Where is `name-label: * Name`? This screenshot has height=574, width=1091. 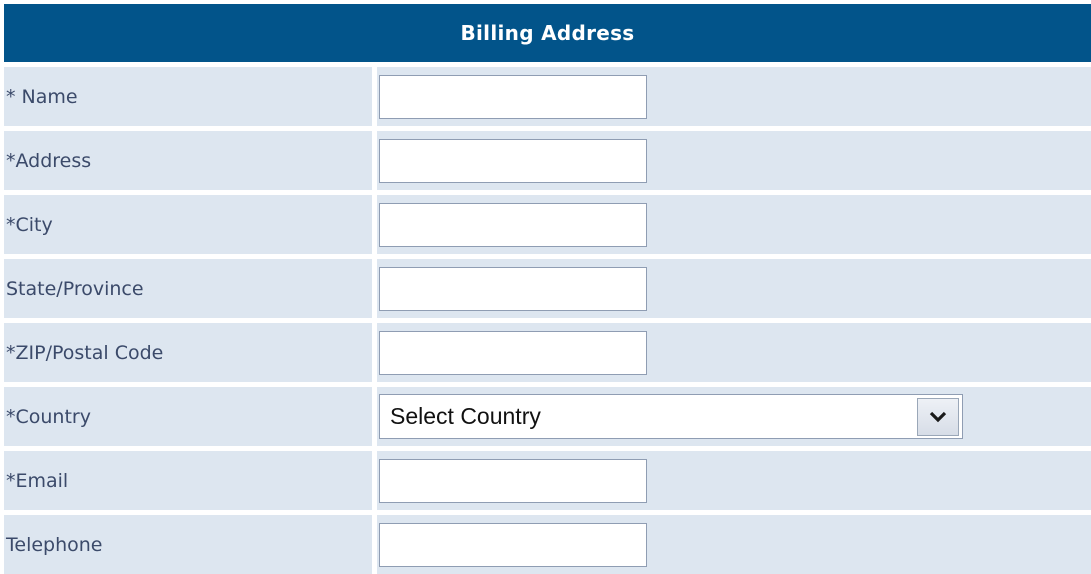
name-label: * Name is located at coordinates (188, 96).